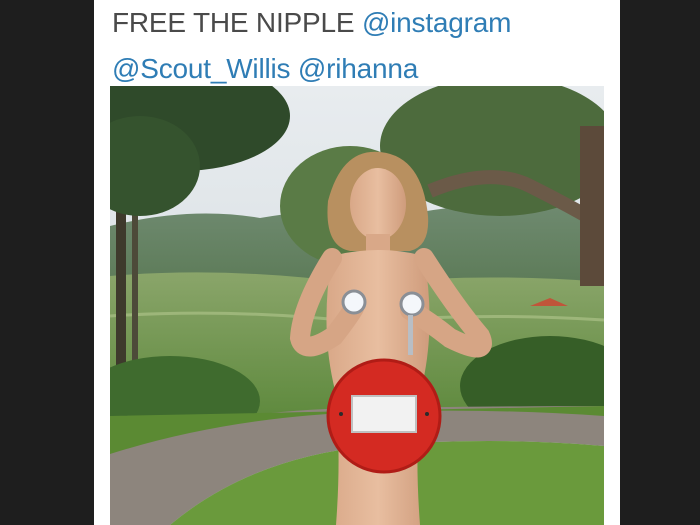 This screenshot has width=700, height=525. What do you see at coordinates (233, 22) in the screenshot?
I see `tweet-hashtag-text: FREE THE NIPPLE` at bounding box center [233, 22].